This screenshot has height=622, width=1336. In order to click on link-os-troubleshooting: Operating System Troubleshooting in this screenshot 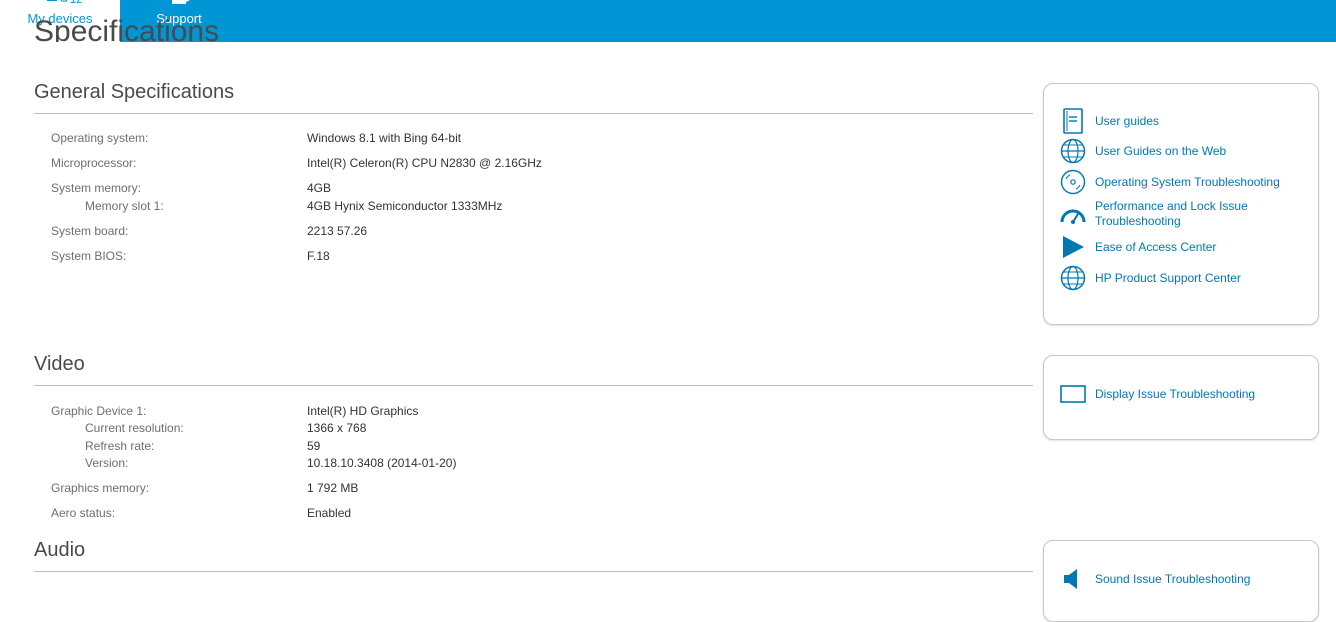, I will do `click(1170, 182)`.